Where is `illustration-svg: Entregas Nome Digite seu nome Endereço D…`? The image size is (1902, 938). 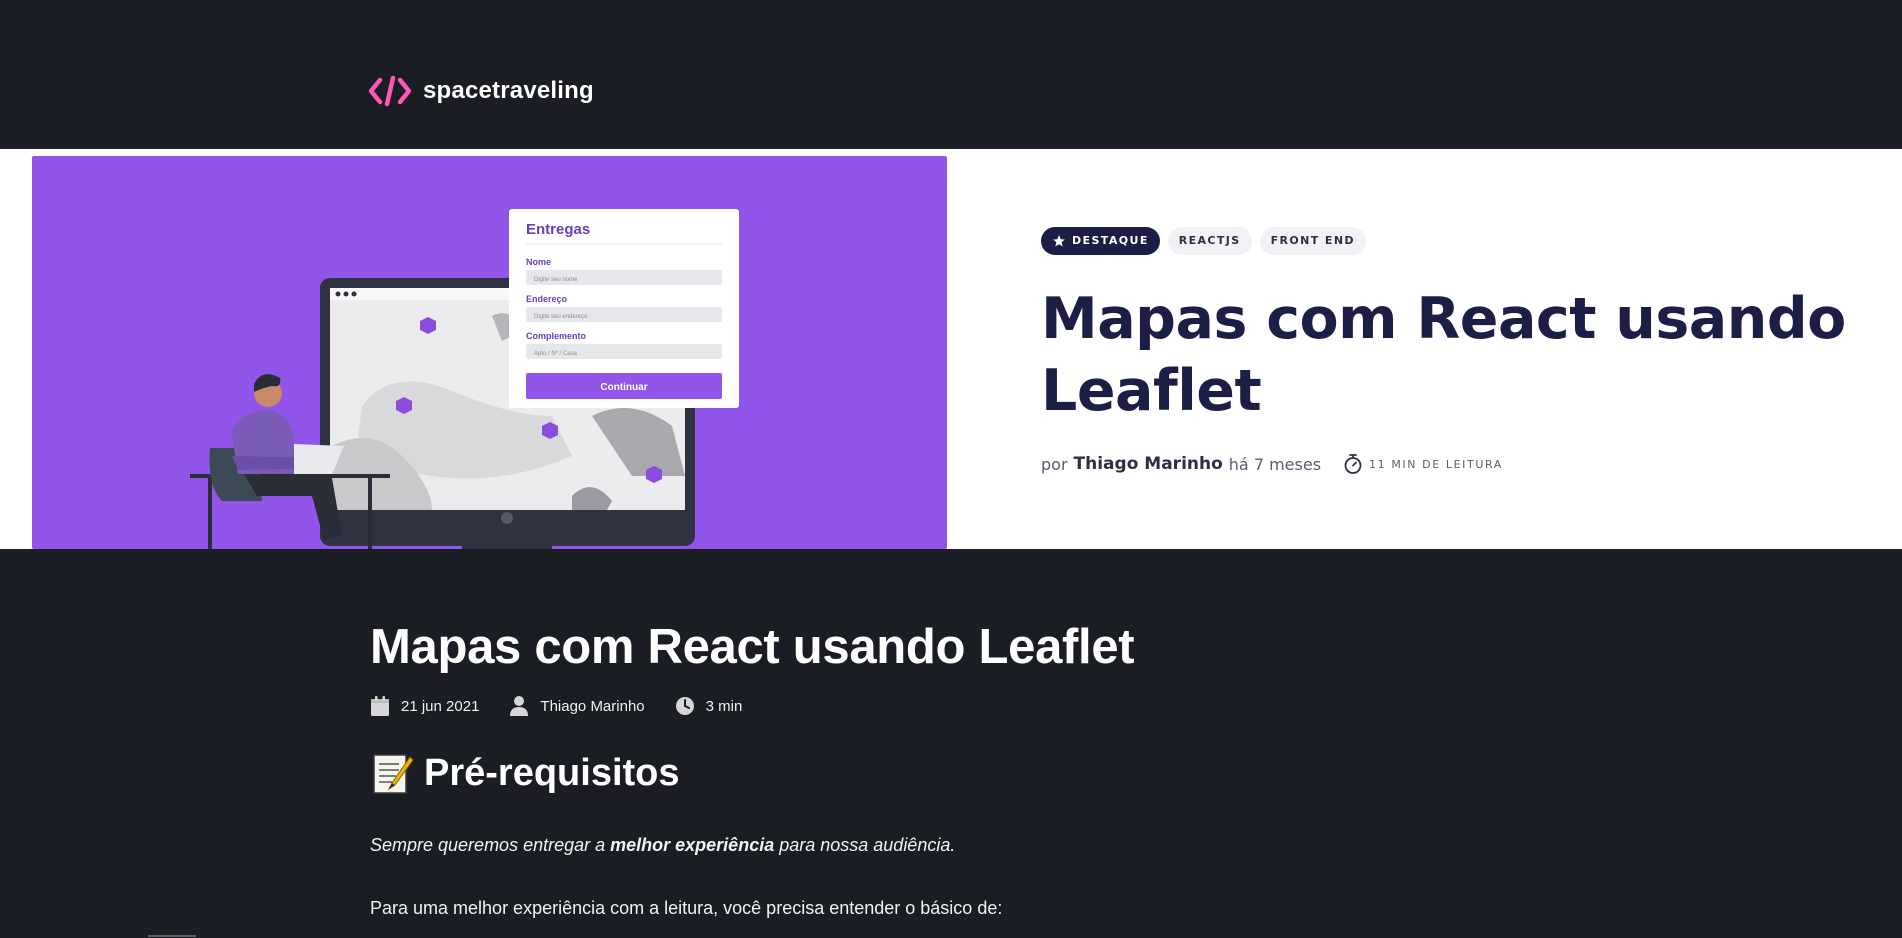
illustration-svg: Entregas Nome Digite seu nome Endereço D… is located at coordinates (464, 379).